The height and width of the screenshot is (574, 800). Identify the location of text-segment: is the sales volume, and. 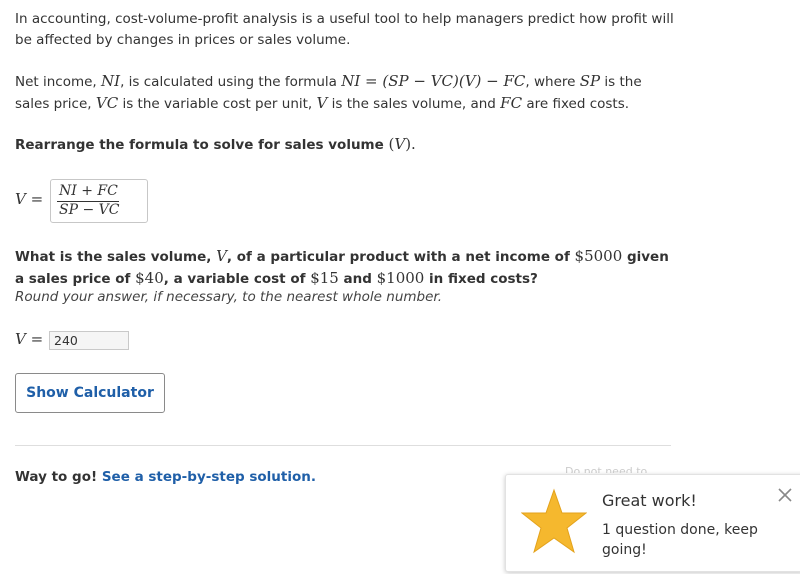
(414, 104).